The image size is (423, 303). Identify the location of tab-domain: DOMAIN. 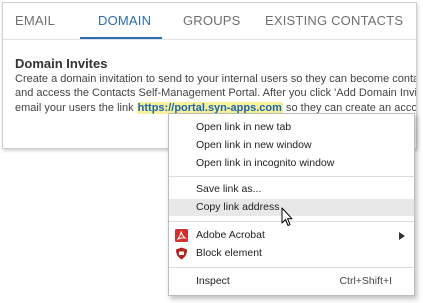
(124, 20).